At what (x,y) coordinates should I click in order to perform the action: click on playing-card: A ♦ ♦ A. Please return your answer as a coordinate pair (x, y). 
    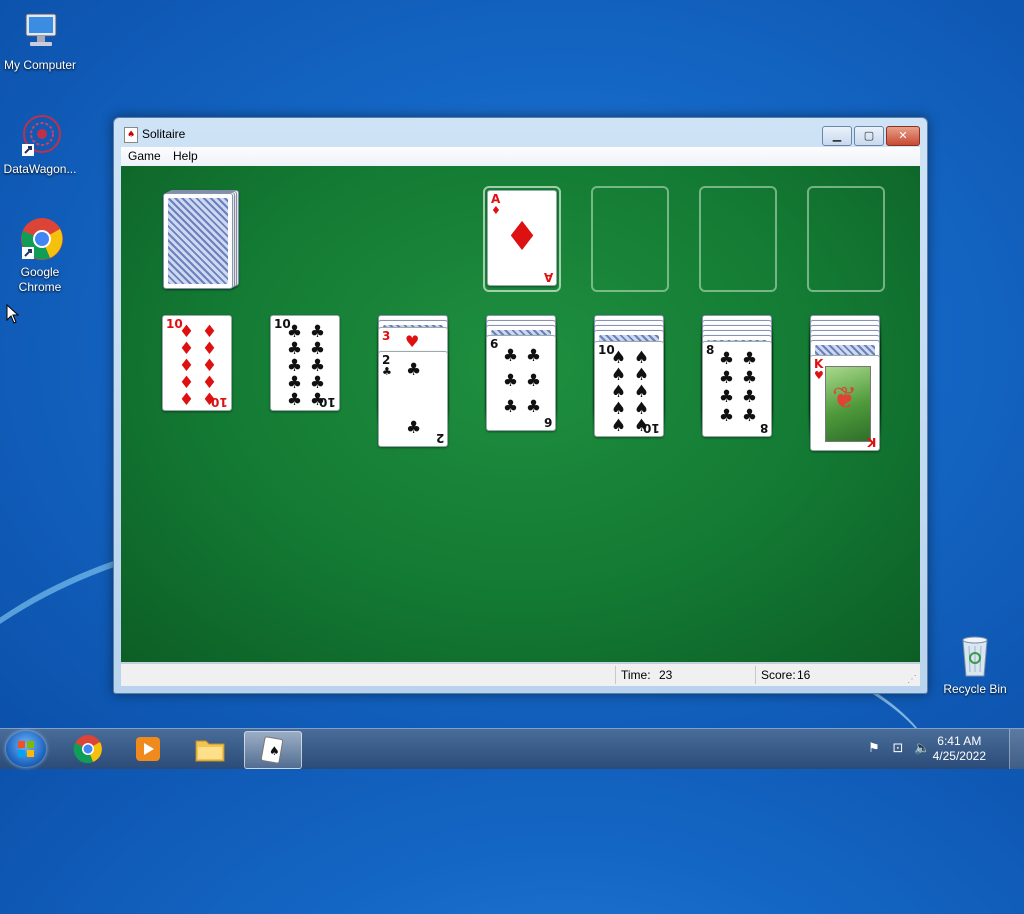
    Looking at the image, I should click on (522, 238).